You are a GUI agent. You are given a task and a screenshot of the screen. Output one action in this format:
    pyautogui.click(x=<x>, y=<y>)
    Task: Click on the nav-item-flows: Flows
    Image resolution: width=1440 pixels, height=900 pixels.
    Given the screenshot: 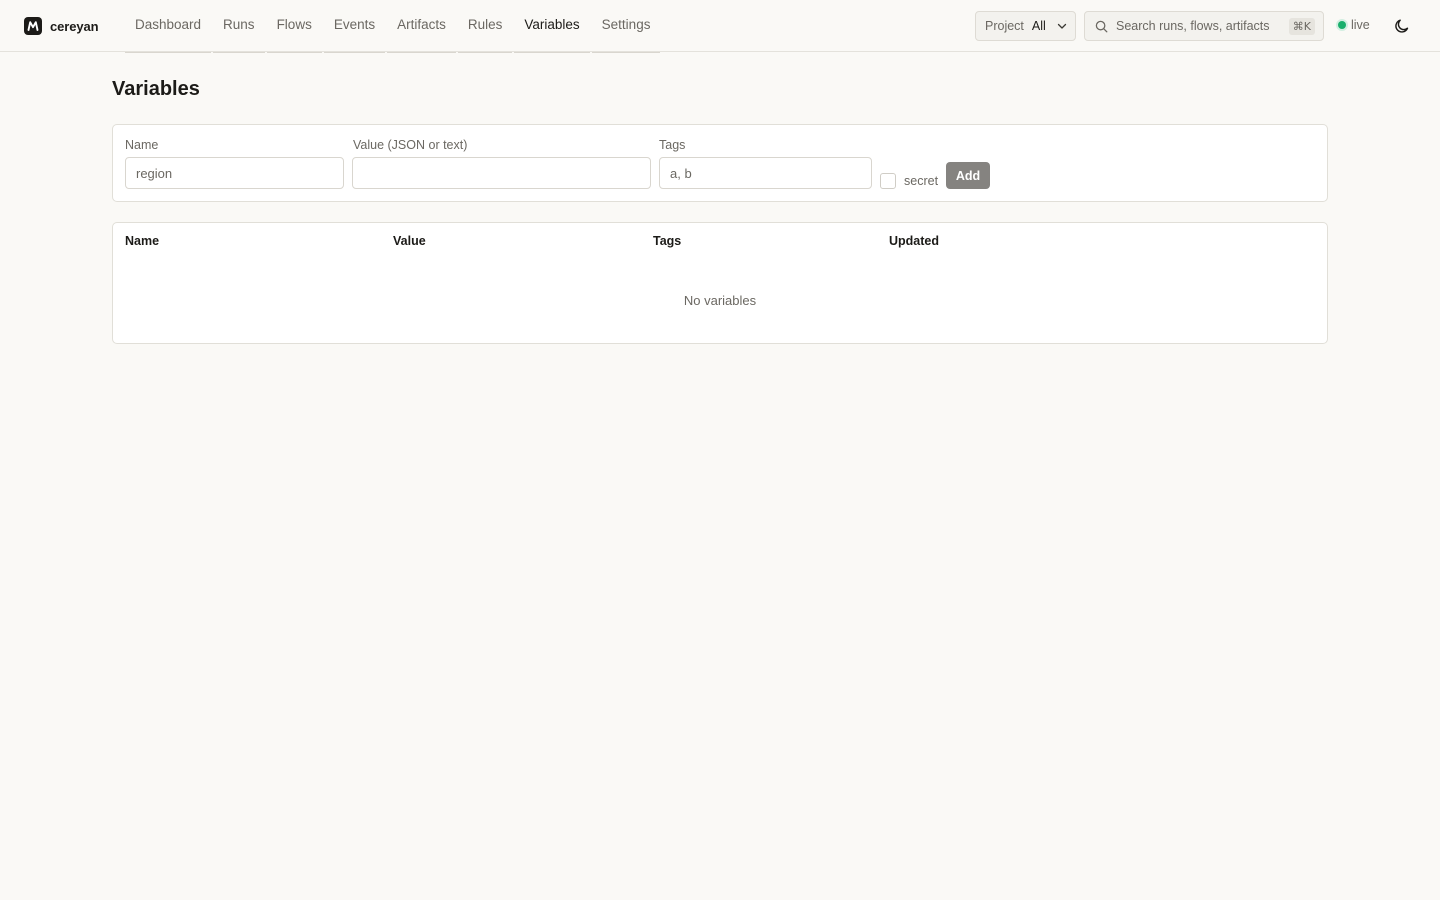 What is the action you would take?
    pyautogui.click(x=294, y=26)
    